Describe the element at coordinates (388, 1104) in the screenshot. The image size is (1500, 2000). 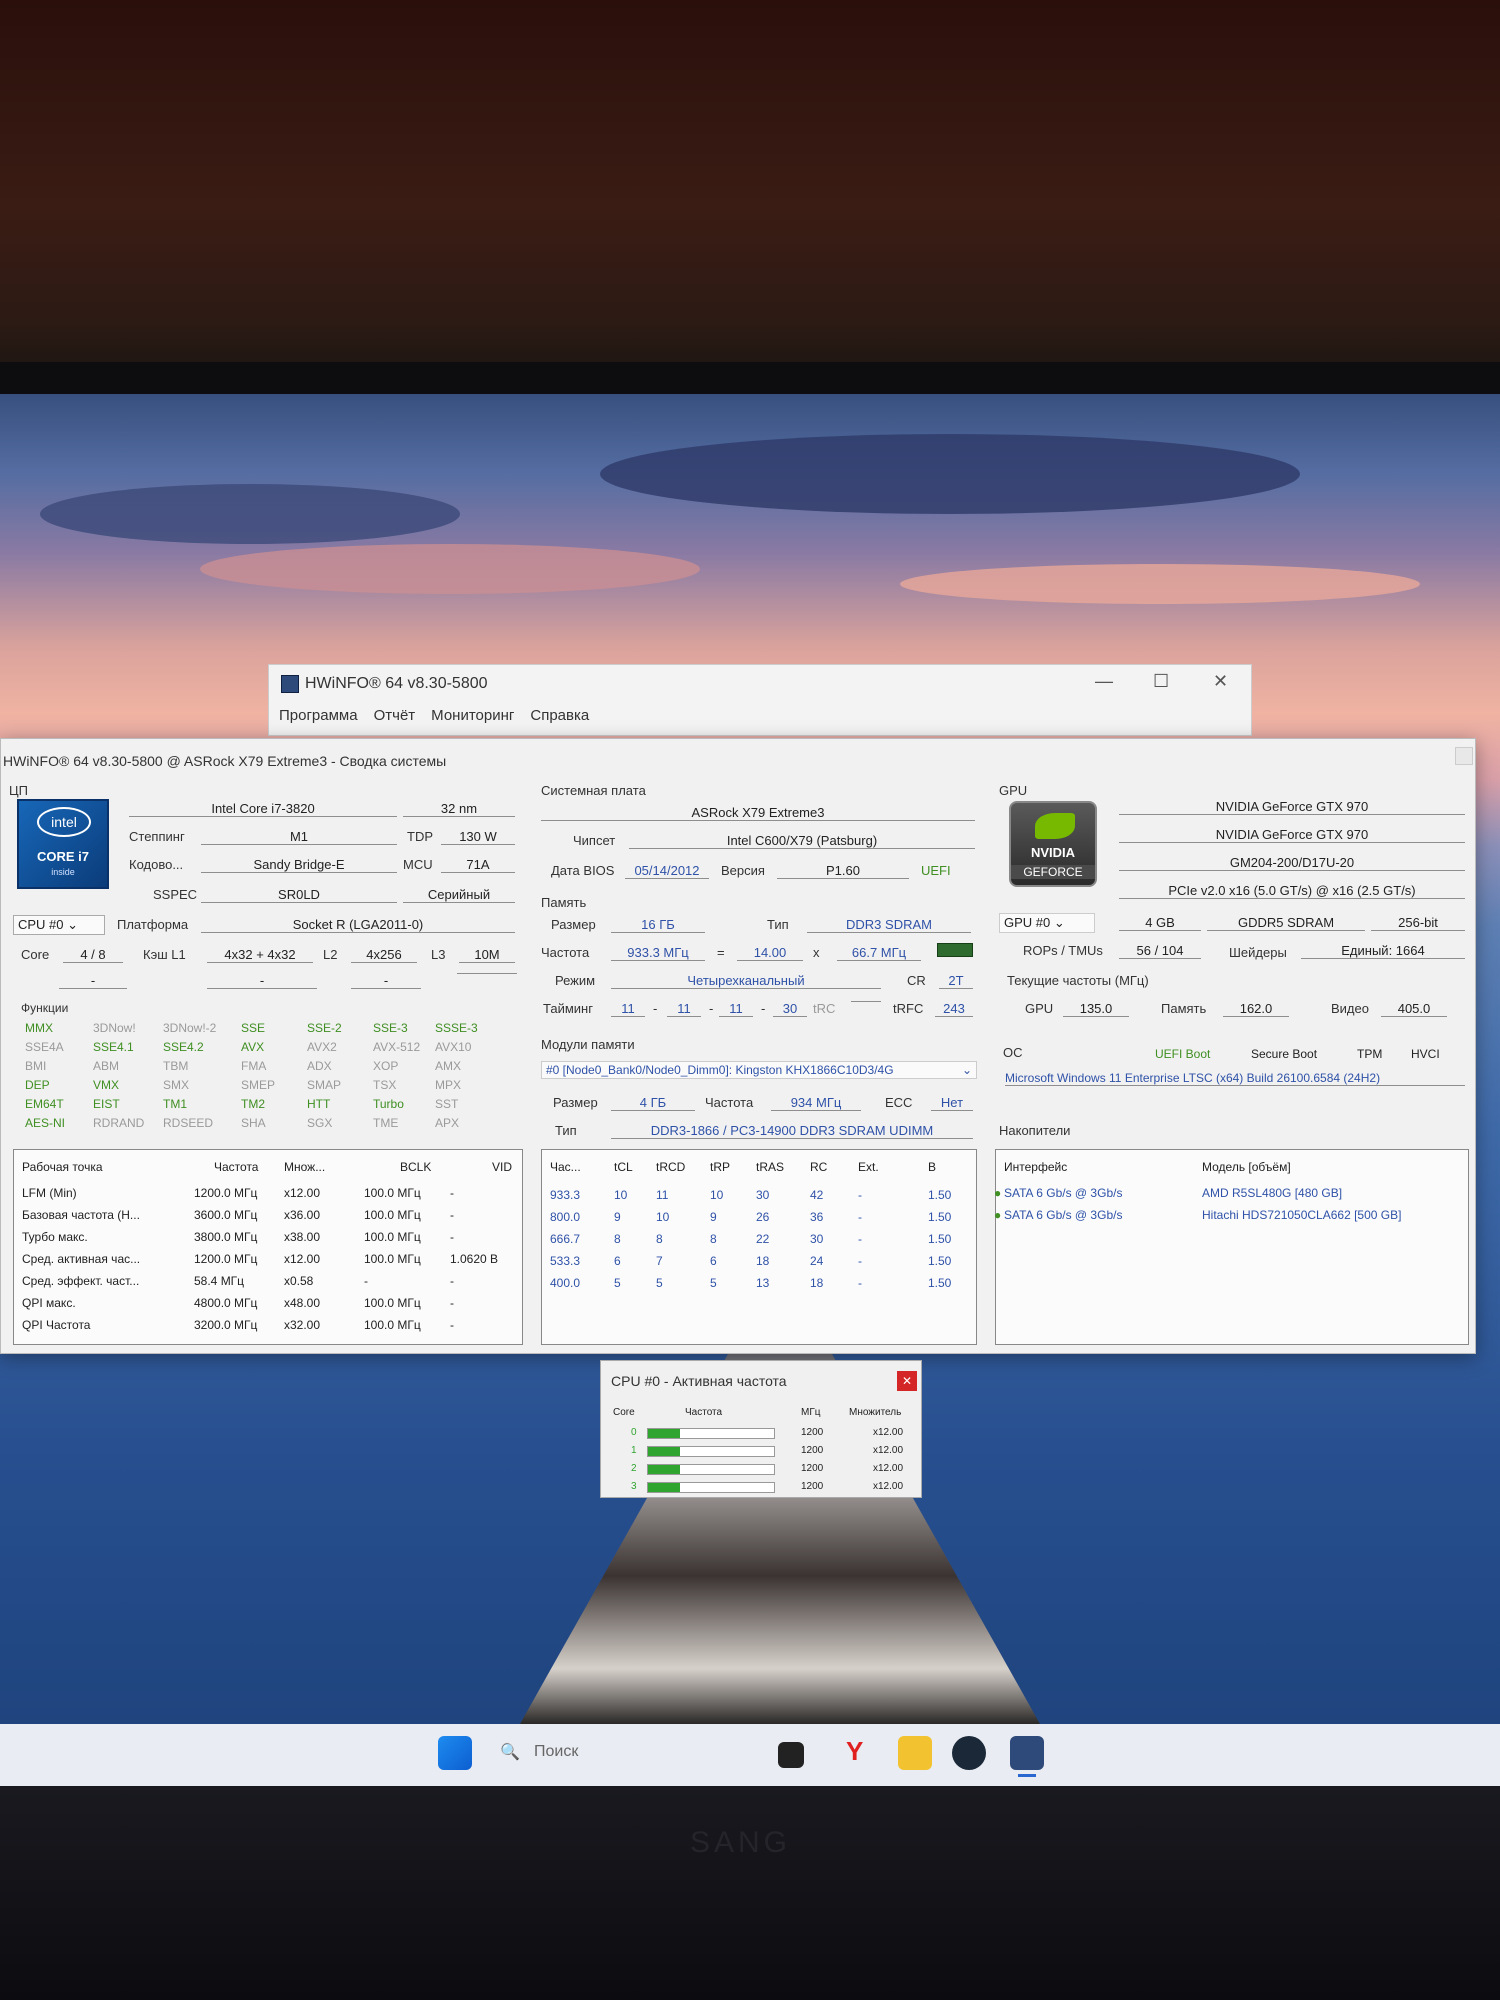
I see `cpu-feature-flag: Turbo` at that location.